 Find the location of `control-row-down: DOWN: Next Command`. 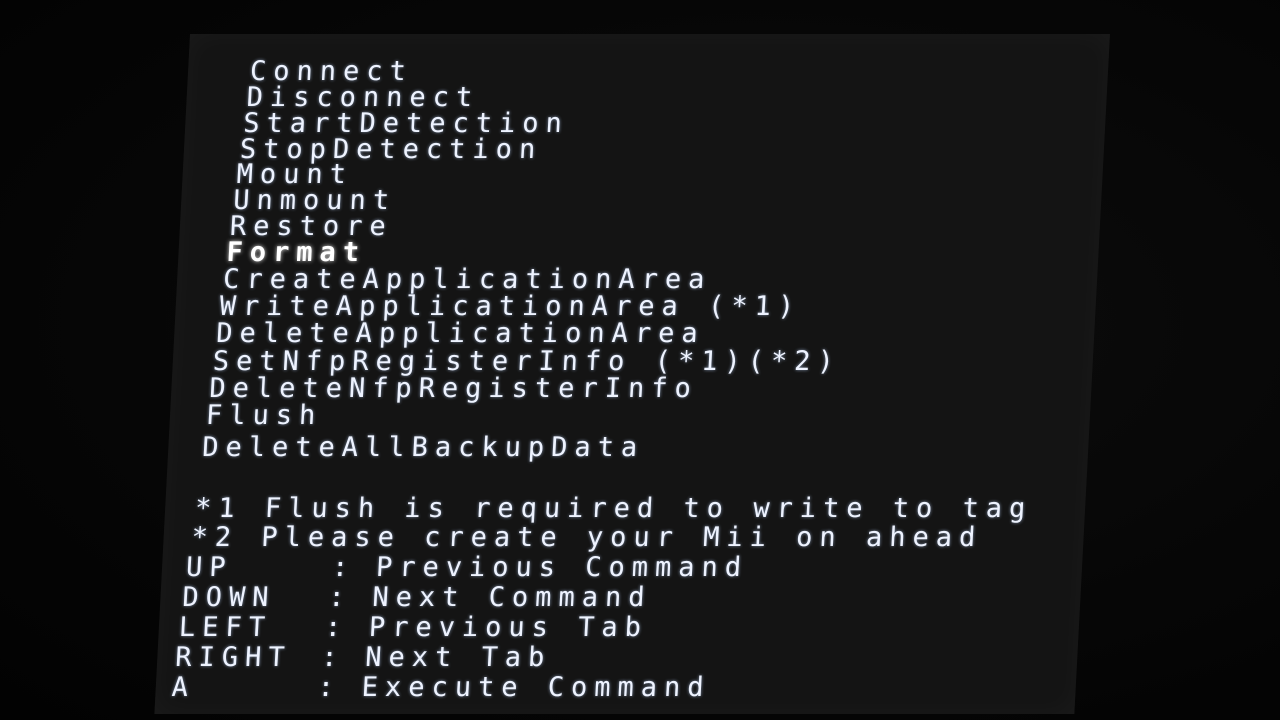

control-row-down: DOWN: Next Command is located at coordinates (417, 597).